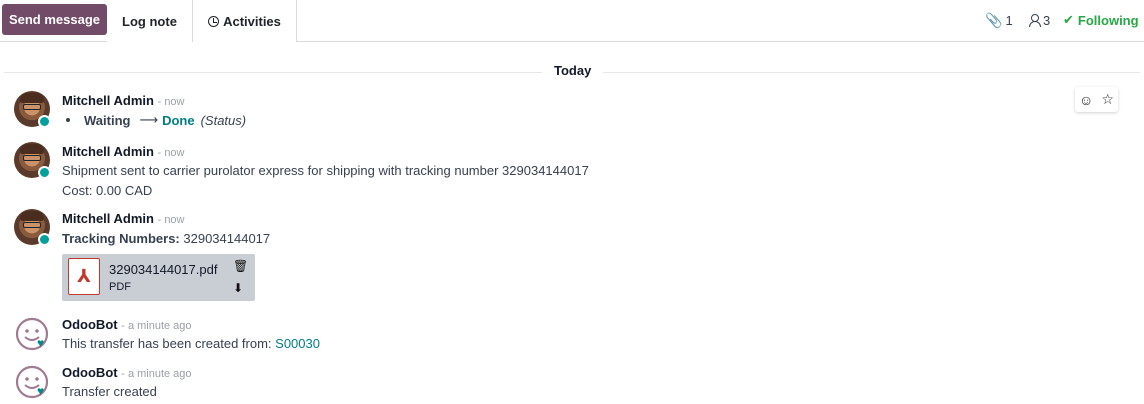 The image size is (1144, 404). What do you see at coordinates (120, 287) in the screenshot?
I see `attachment-type: PDF` at bounding box center [120, 287].